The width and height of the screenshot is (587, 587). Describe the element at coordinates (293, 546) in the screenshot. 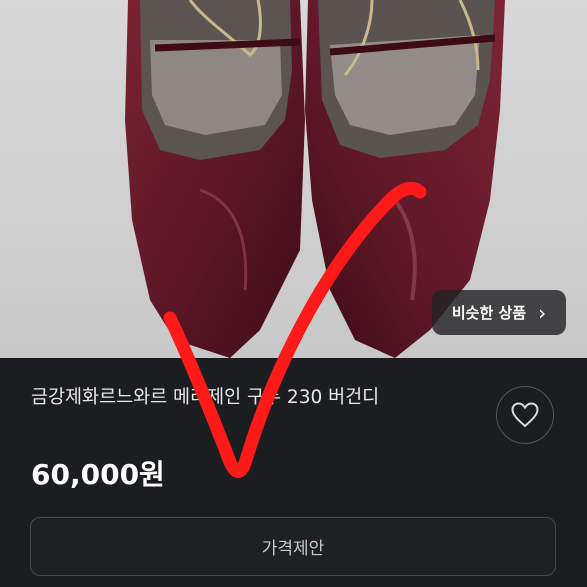

I see `price-offer-button: 가격제안` at that location.